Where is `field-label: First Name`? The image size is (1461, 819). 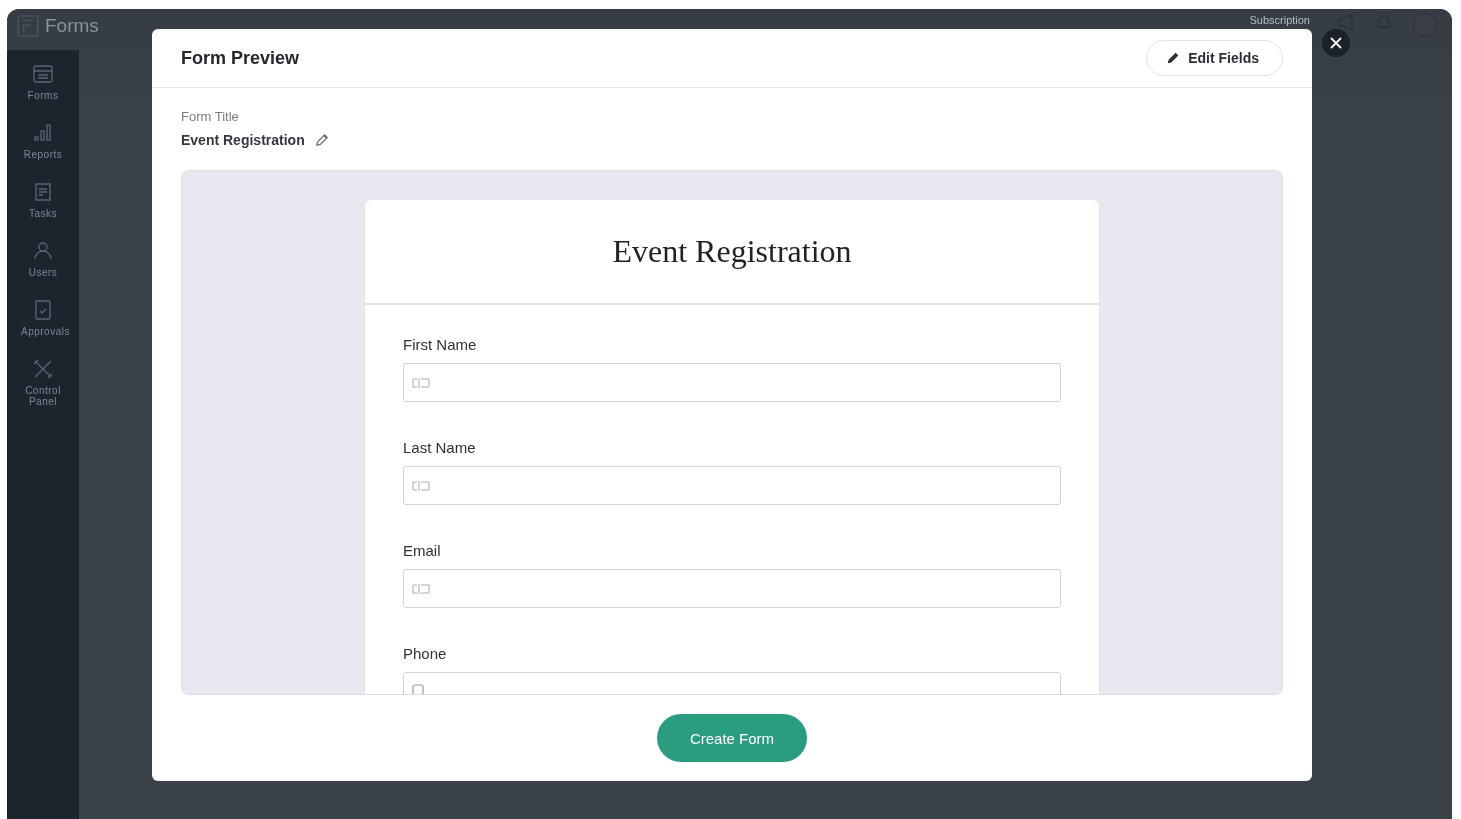
field-label: First Name is located at coordinates (440, 344).